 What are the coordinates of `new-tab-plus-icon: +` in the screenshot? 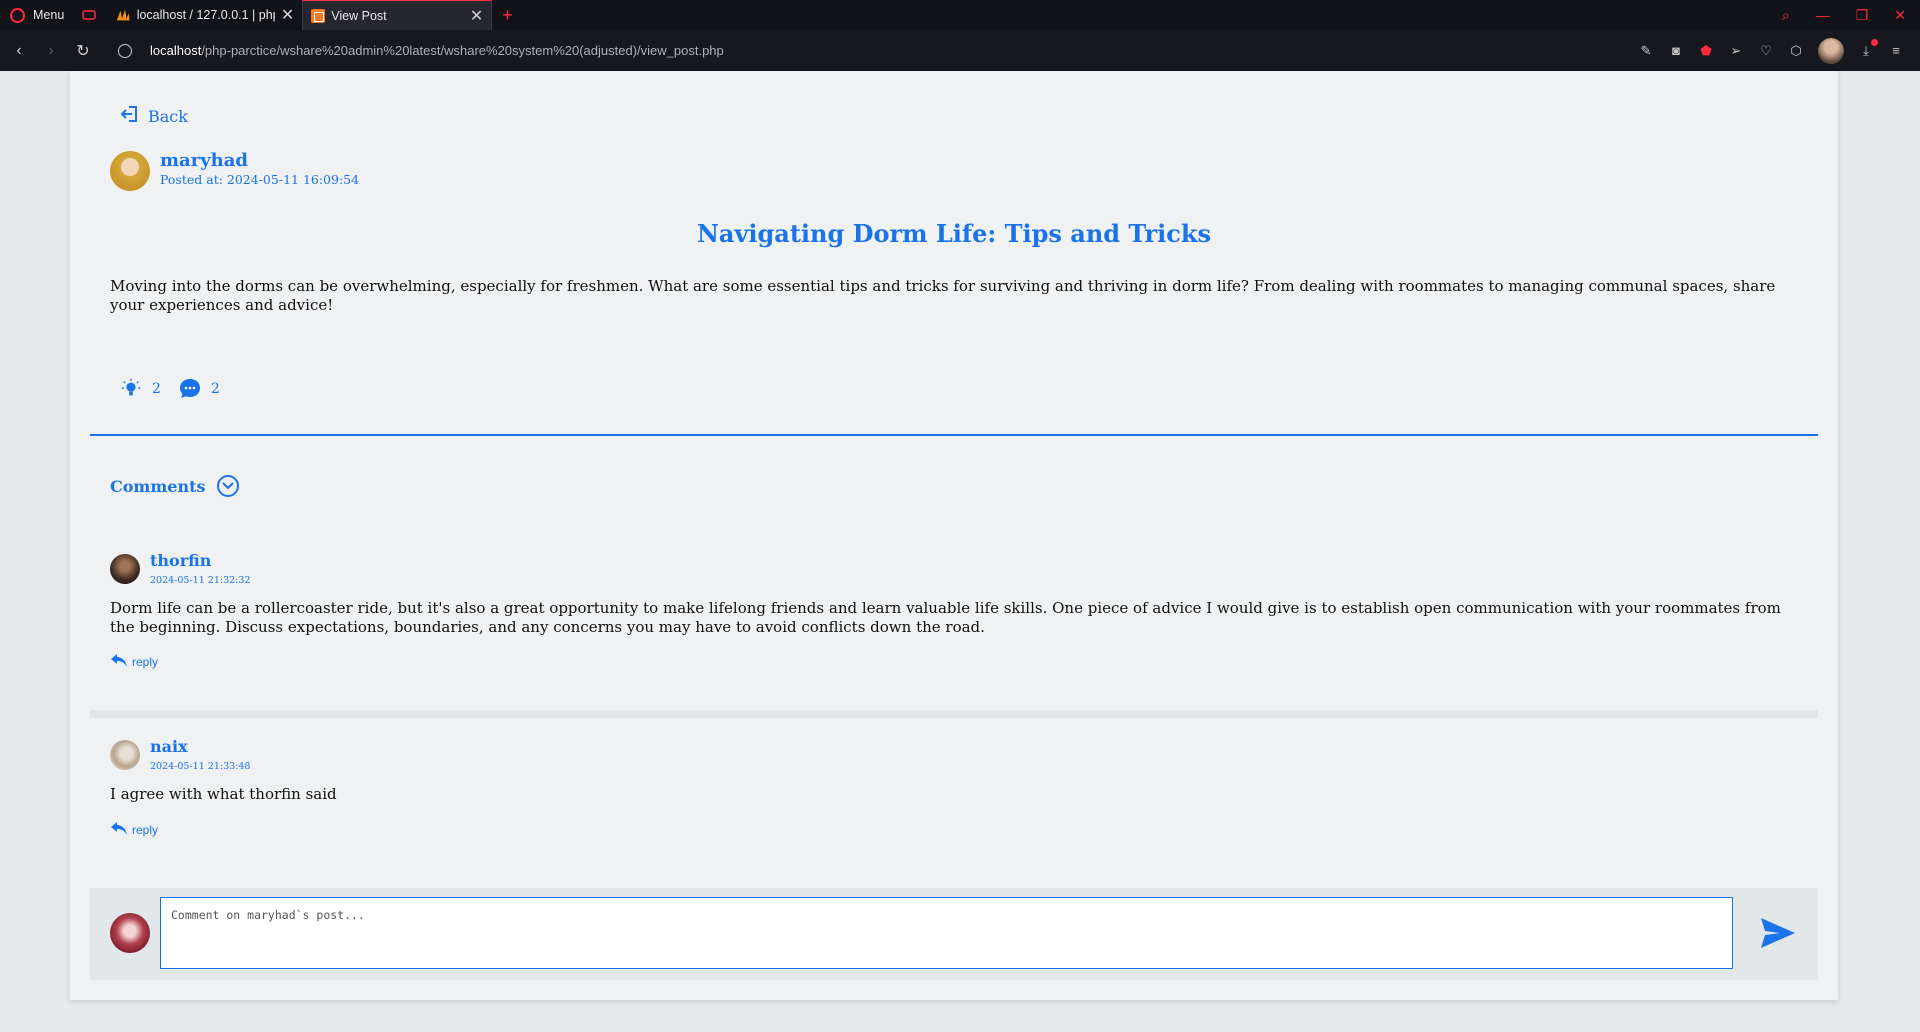 It's located at (507, 15).